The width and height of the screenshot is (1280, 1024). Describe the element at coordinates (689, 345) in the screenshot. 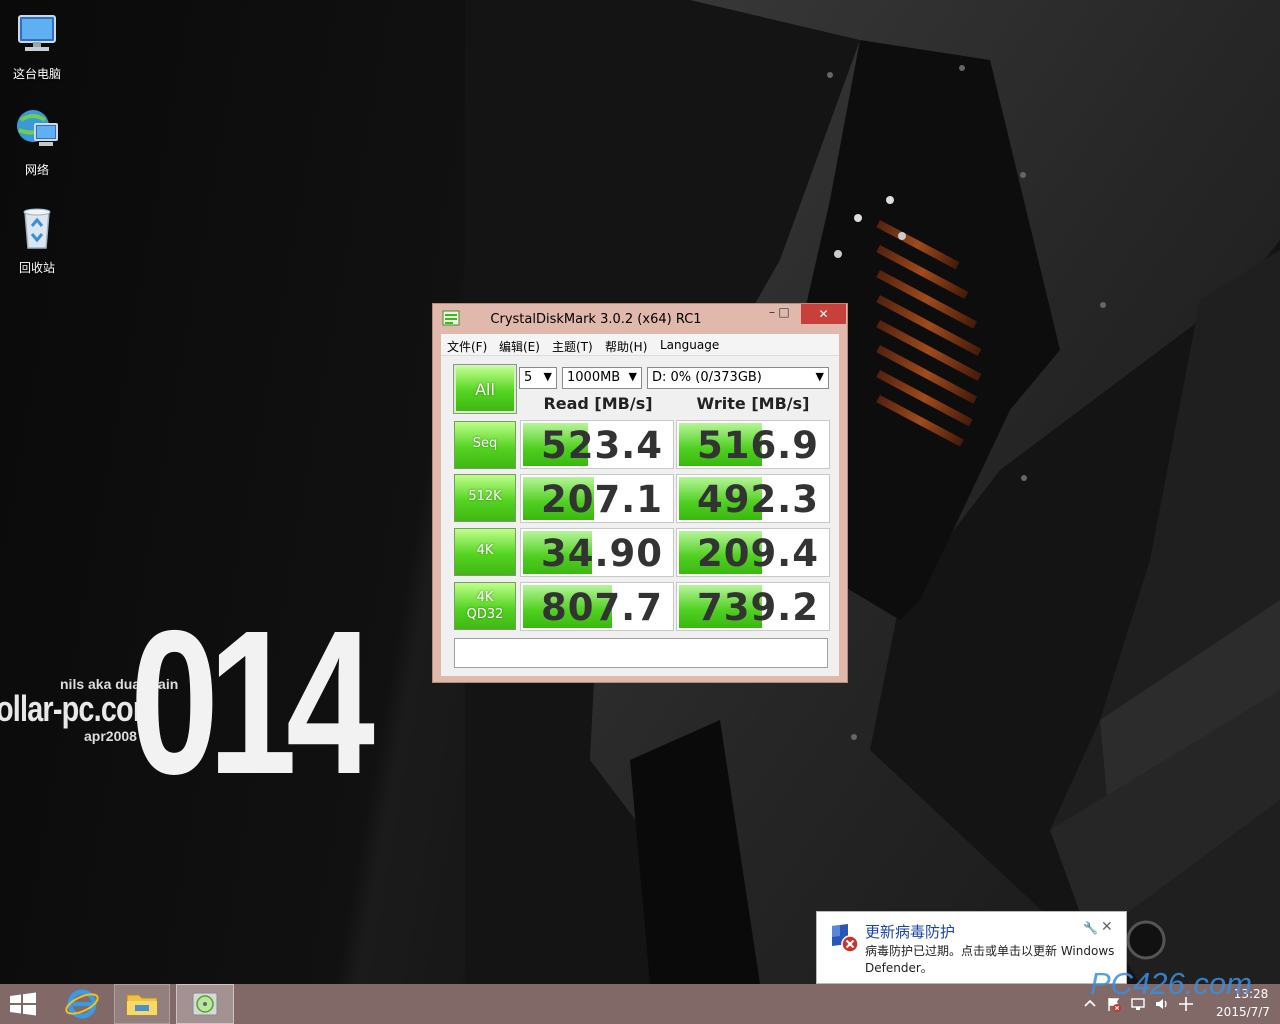

I see `menu-language: Language` at that location.